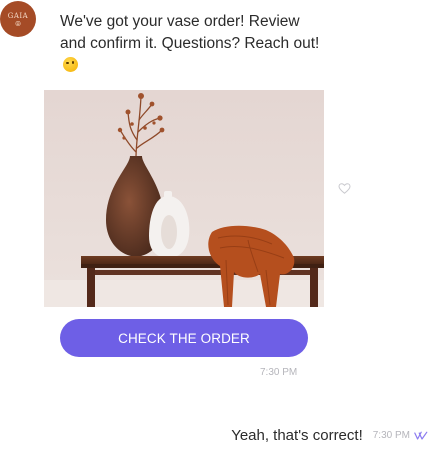  Describe the element at coordinates (18, 24) in the screenshot. I see `brand-logo-mark: ⦾` at that location.